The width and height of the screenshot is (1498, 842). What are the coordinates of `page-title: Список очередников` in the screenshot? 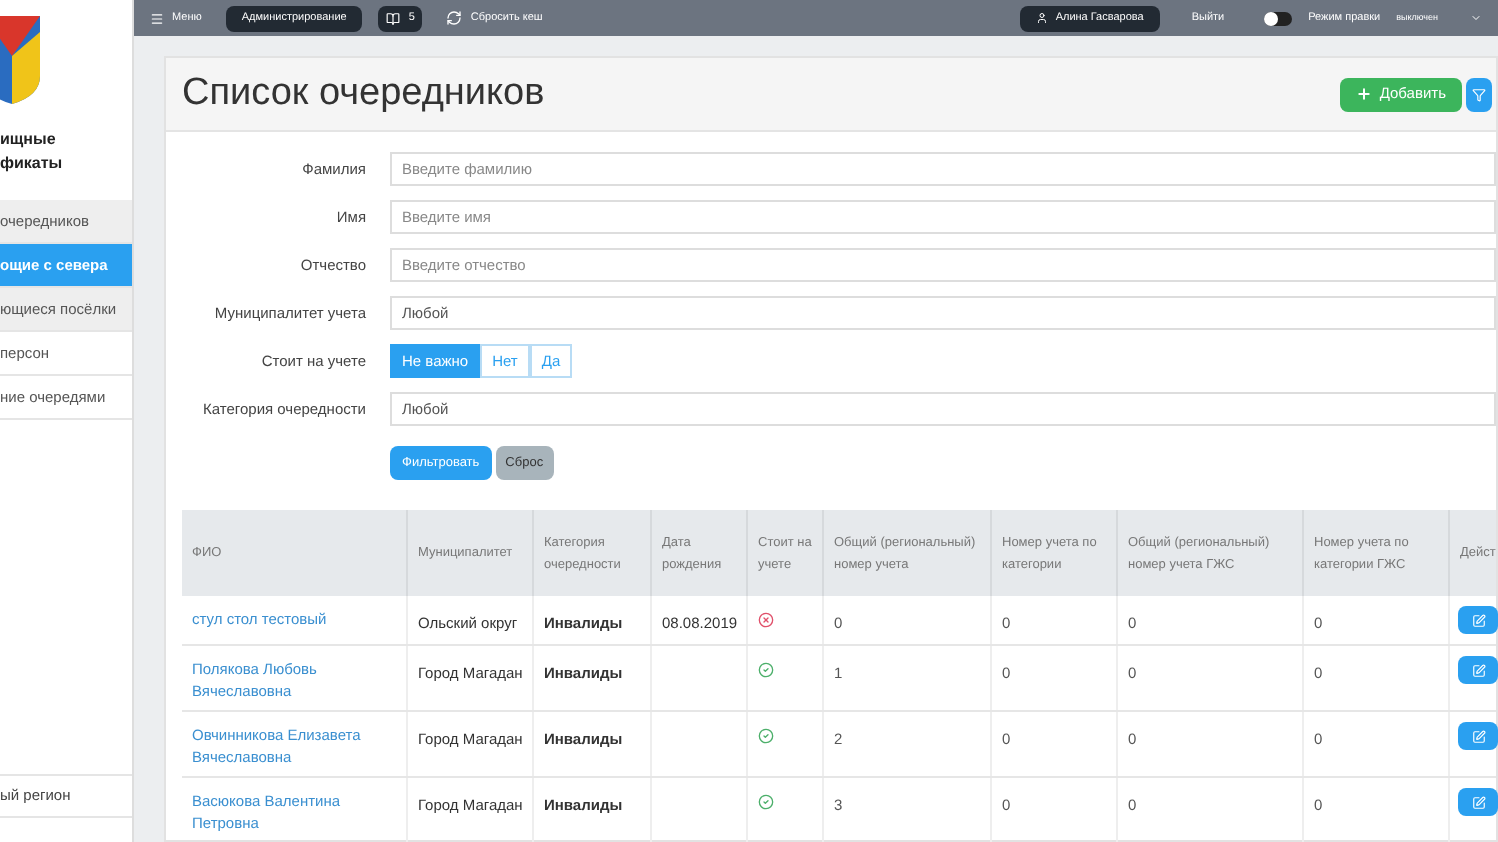 It's located at (364, 93).